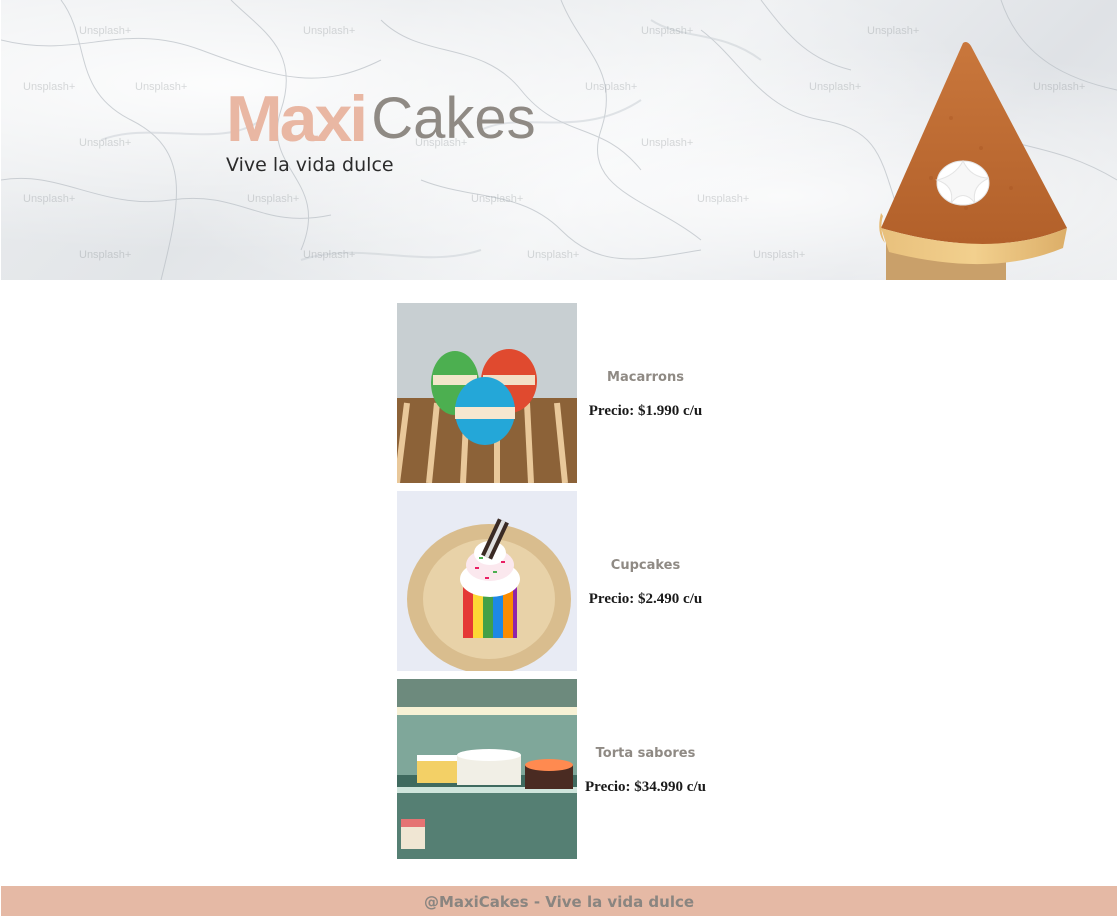 Image resolution: width=1119 pixels, height=916 pixels. Describe the element at coordinates (973, 161) in the screenshot. I see `pumpkin-pie-slice-image` at that location.